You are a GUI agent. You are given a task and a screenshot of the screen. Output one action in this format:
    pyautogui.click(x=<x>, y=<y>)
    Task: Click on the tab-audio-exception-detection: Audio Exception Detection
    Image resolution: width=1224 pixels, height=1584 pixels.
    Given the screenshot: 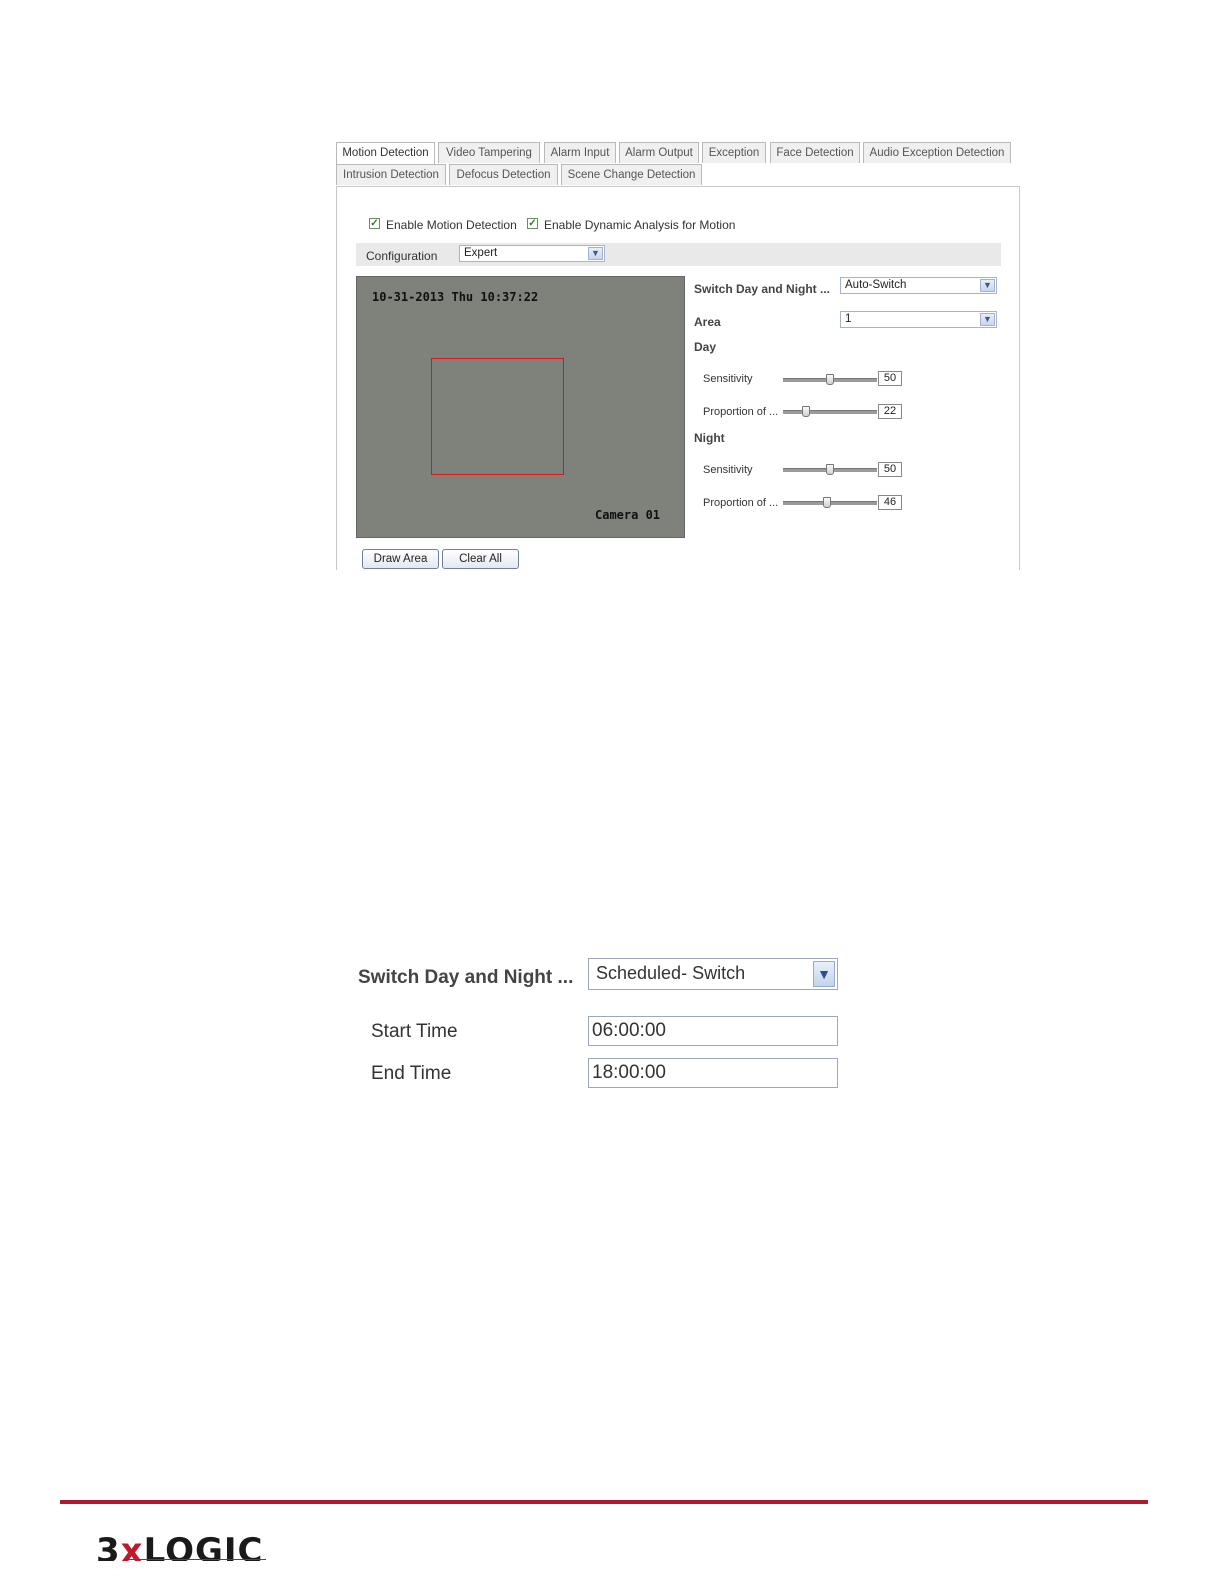 What is the action you would take?
    pyautogui.click(x=937, y=152)
    